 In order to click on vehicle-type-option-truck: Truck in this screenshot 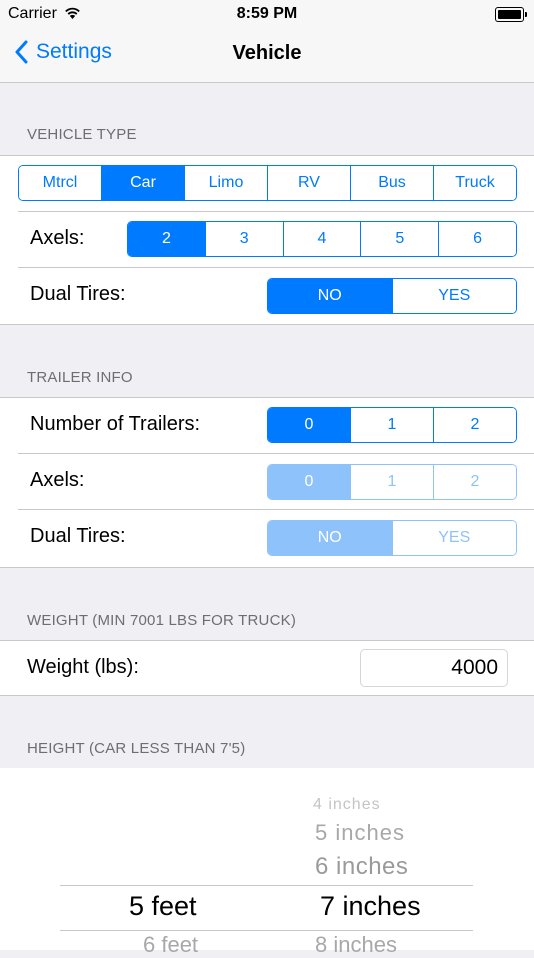, I will do `click(474, 183)`.